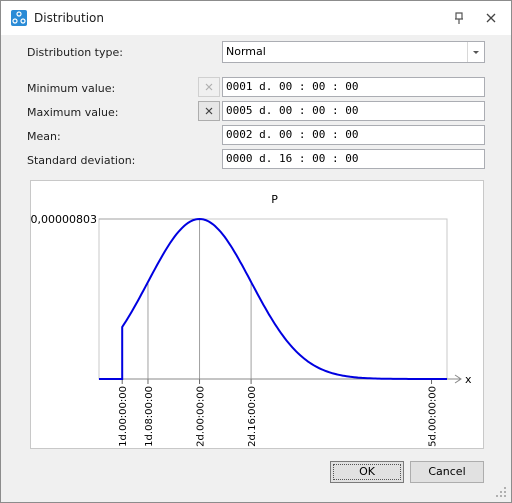 This screenshot has height=503, width=512. I want to click on mean-field: 0002 d. 00 : 00 : 00, so click(353, 135).